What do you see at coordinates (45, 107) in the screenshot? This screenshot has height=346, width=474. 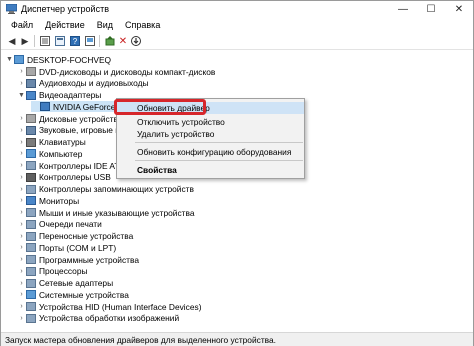 I see `gpu-device-icon` at bounding box center [45, 107].